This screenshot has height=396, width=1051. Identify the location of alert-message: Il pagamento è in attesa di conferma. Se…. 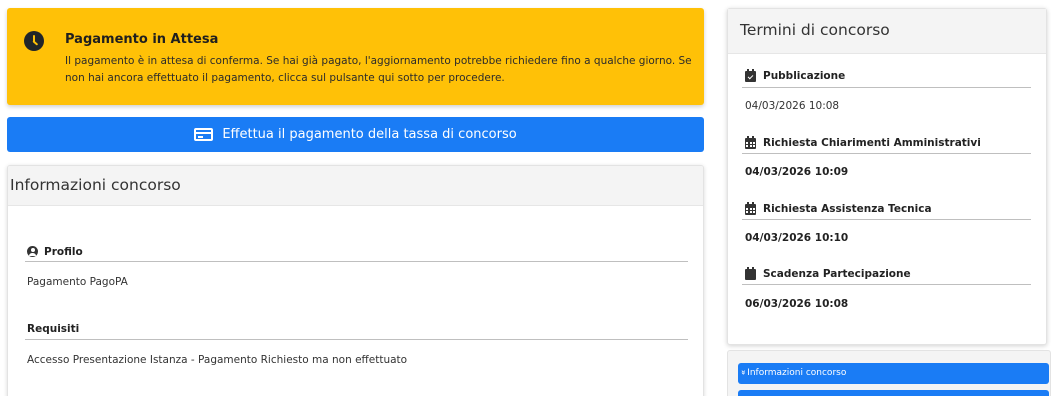
(378, 69).